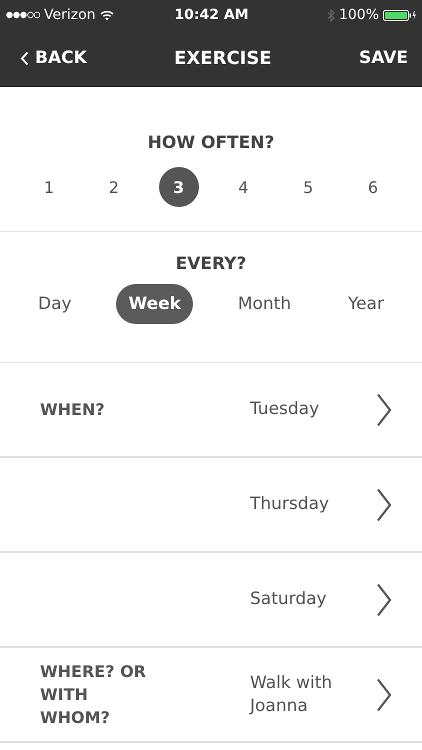 The height and width of the screenshot is (750, 422). Describe the element at coordinates (366, 304) in the screenshot. I see `period-option: Year` at that location.